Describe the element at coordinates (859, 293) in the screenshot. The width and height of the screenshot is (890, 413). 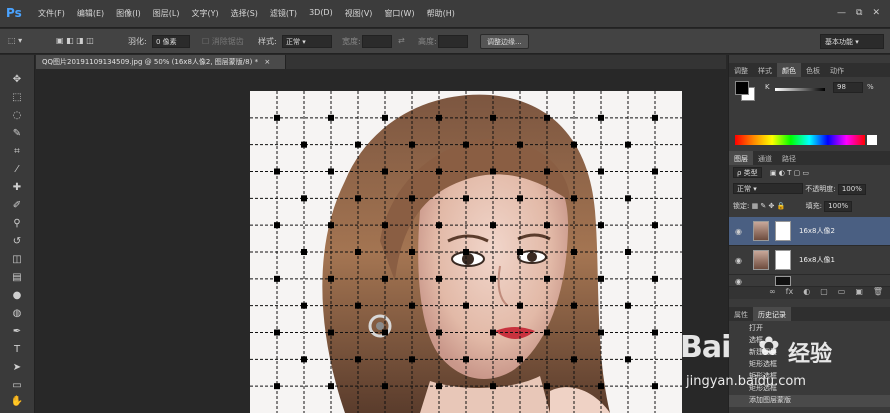
I see `new-layer-icon: ▣` at that location.